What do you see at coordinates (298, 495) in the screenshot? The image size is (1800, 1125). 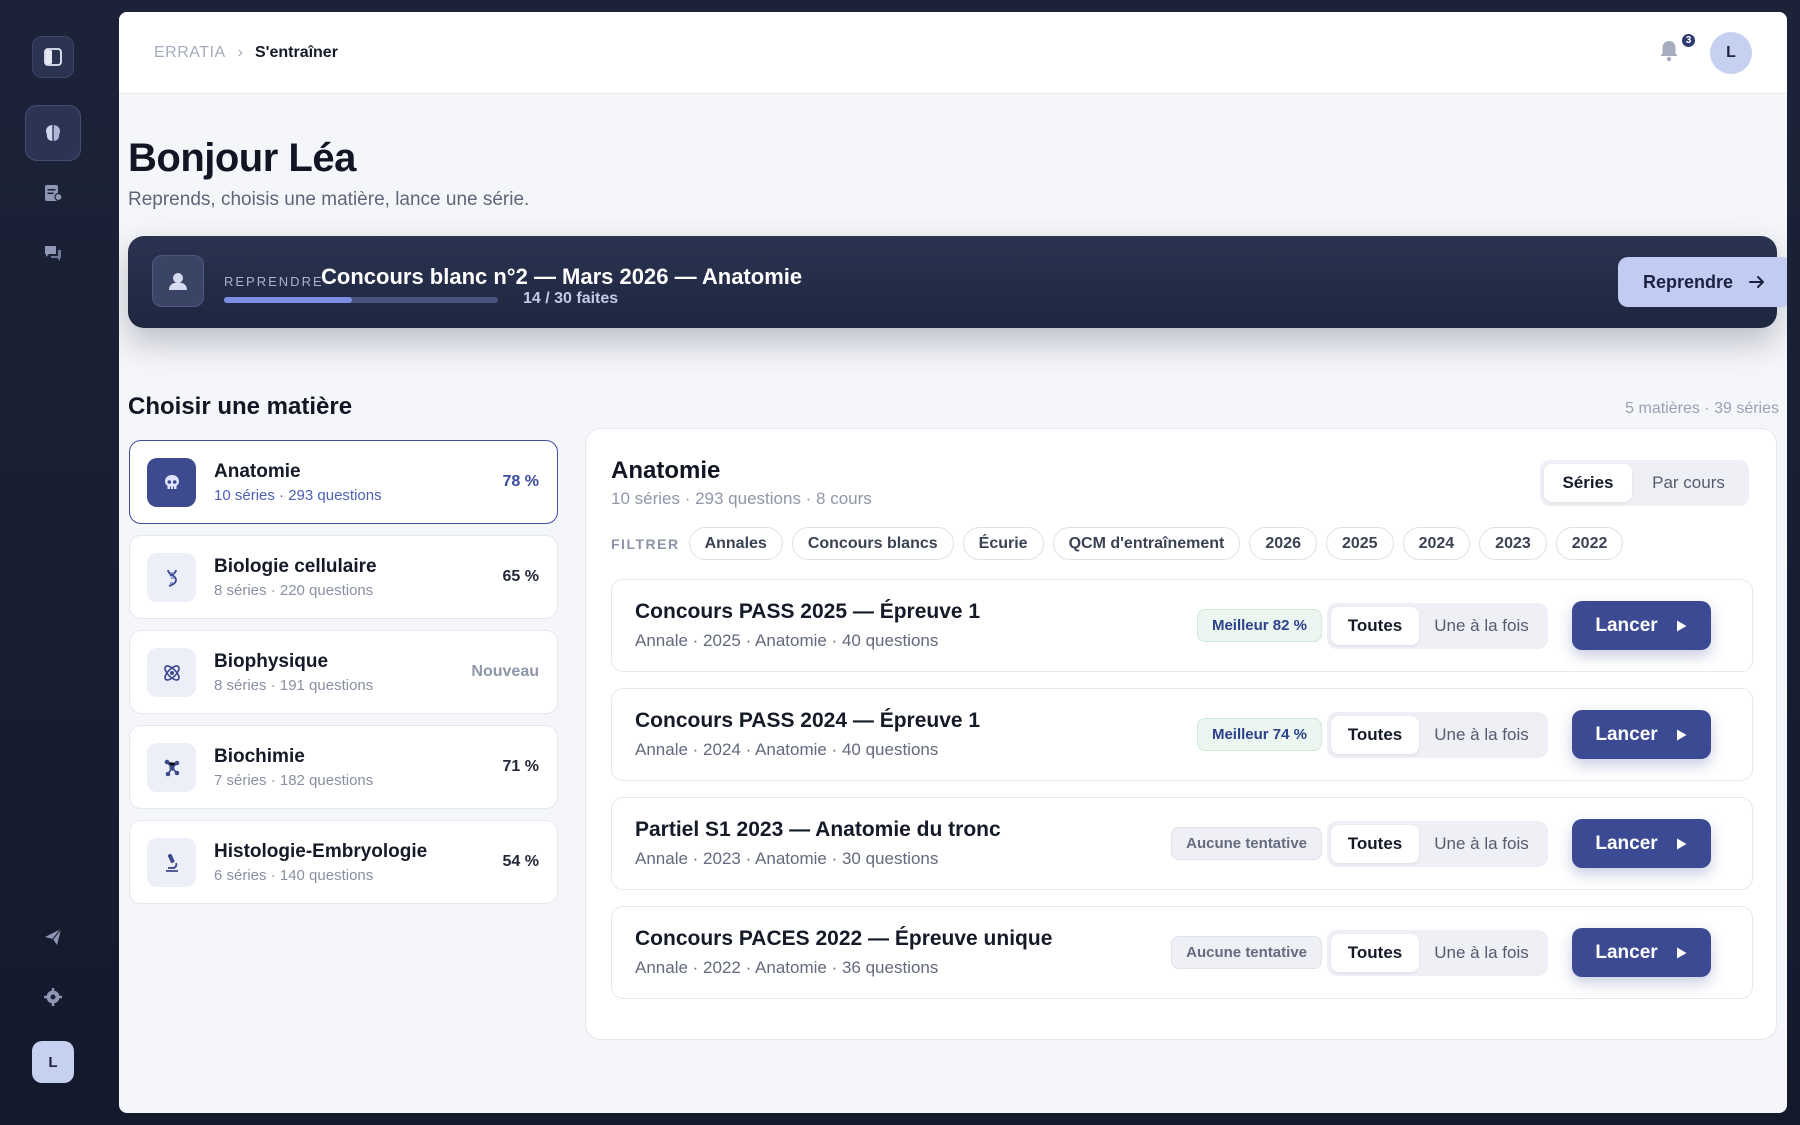 I see `subject-meta: 10 séries · 293 questions` at bounding box center [298, 495].